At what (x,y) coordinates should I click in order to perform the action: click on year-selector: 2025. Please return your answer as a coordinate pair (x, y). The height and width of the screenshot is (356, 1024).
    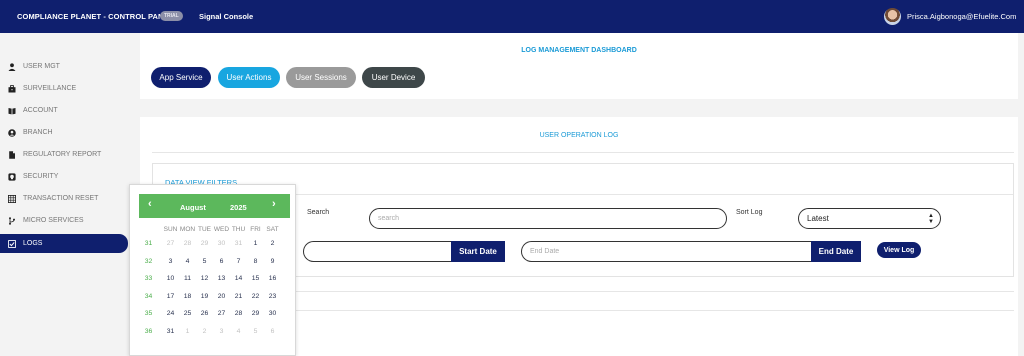
    Looking at the image, I should click on (238, 207).